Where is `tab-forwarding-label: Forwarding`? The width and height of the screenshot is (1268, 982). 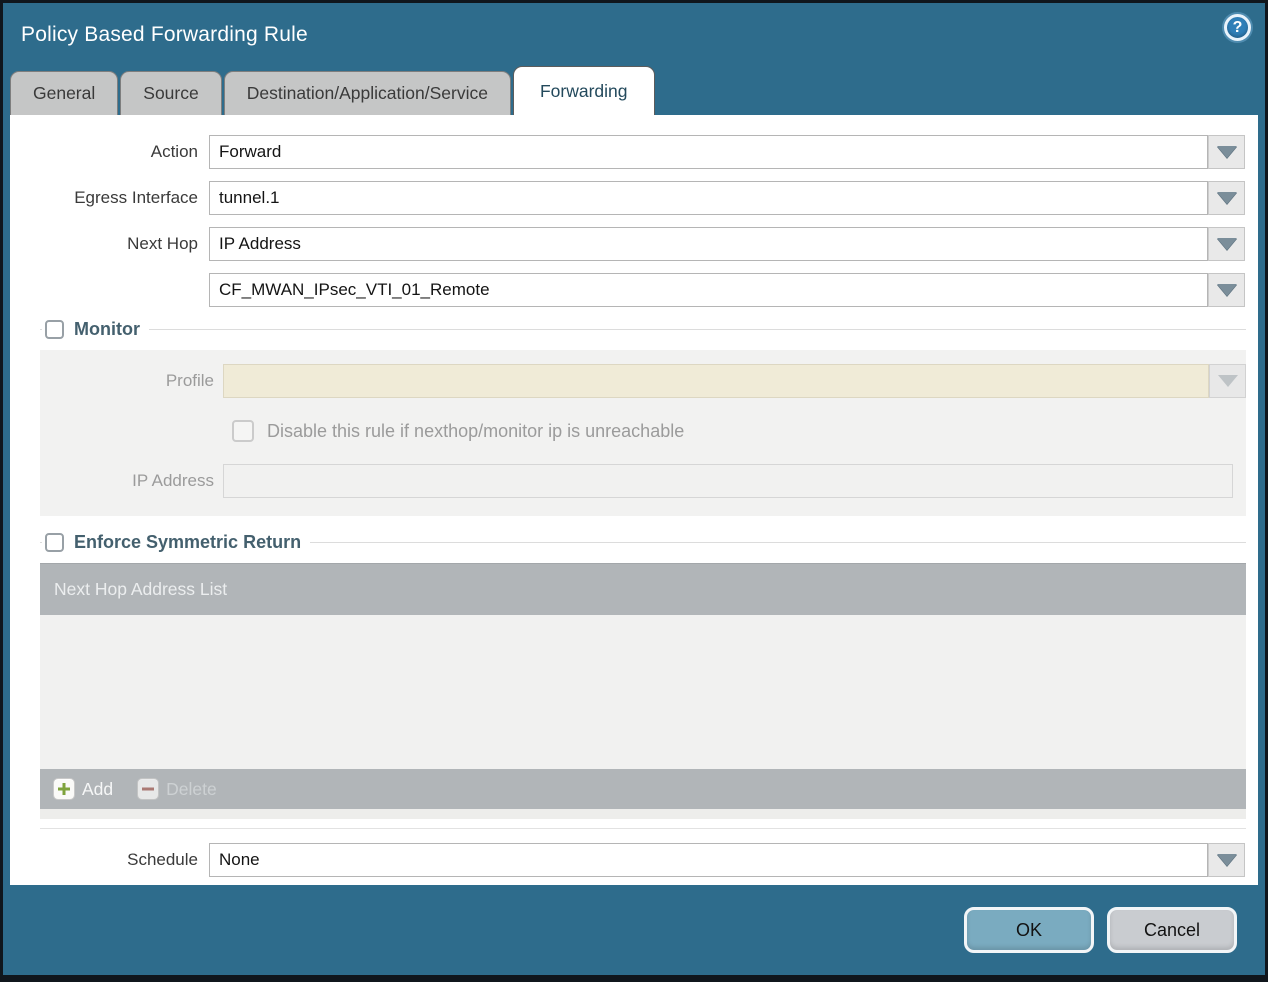
tab-forwarding-label: Forwarding is located at coordinates (583, 90).